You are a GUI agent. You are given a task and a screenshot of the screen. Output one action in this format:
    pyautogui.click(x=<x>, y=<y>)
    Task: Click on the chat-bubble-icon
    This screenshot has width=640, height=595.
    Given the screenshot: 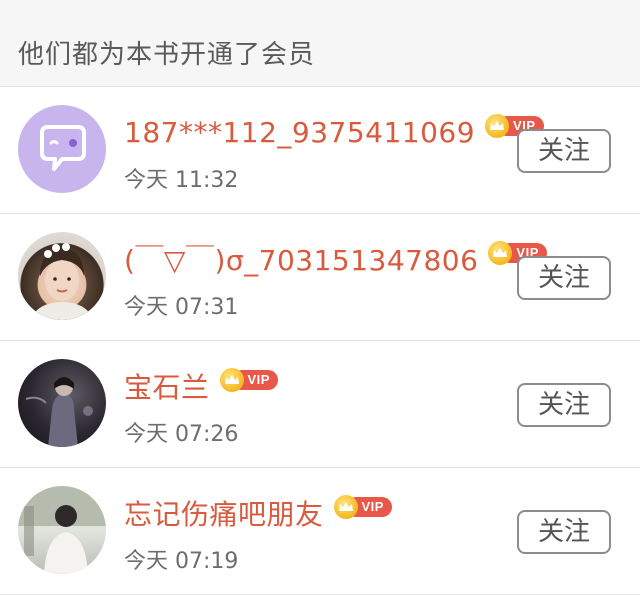 What is the action you would take?
    pyautogui.click(x=63, y=148)
    